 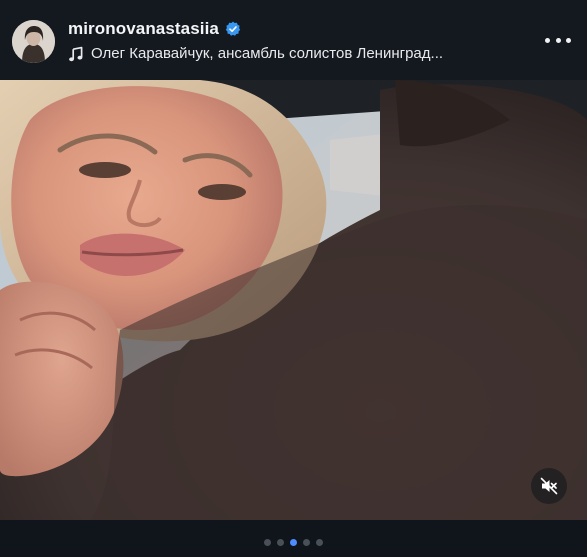 I want to click on more-options-button, so click(x=558, y=40).